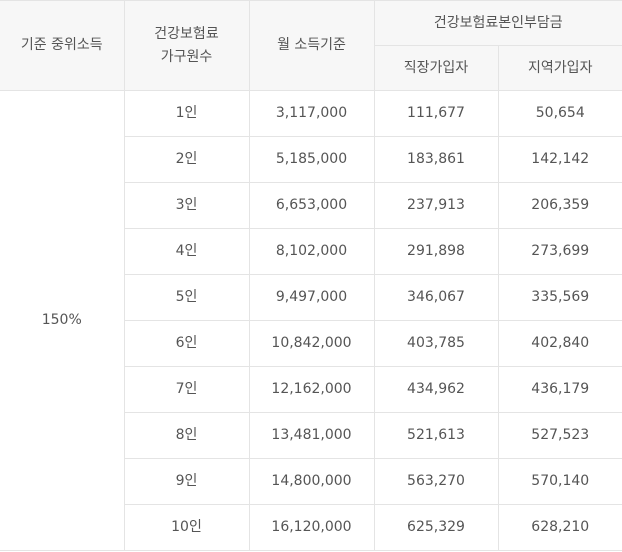 This screenshot has height=552, width=622. I want to click on header-monthly-income: 월 소득기준, so click(311, 45).